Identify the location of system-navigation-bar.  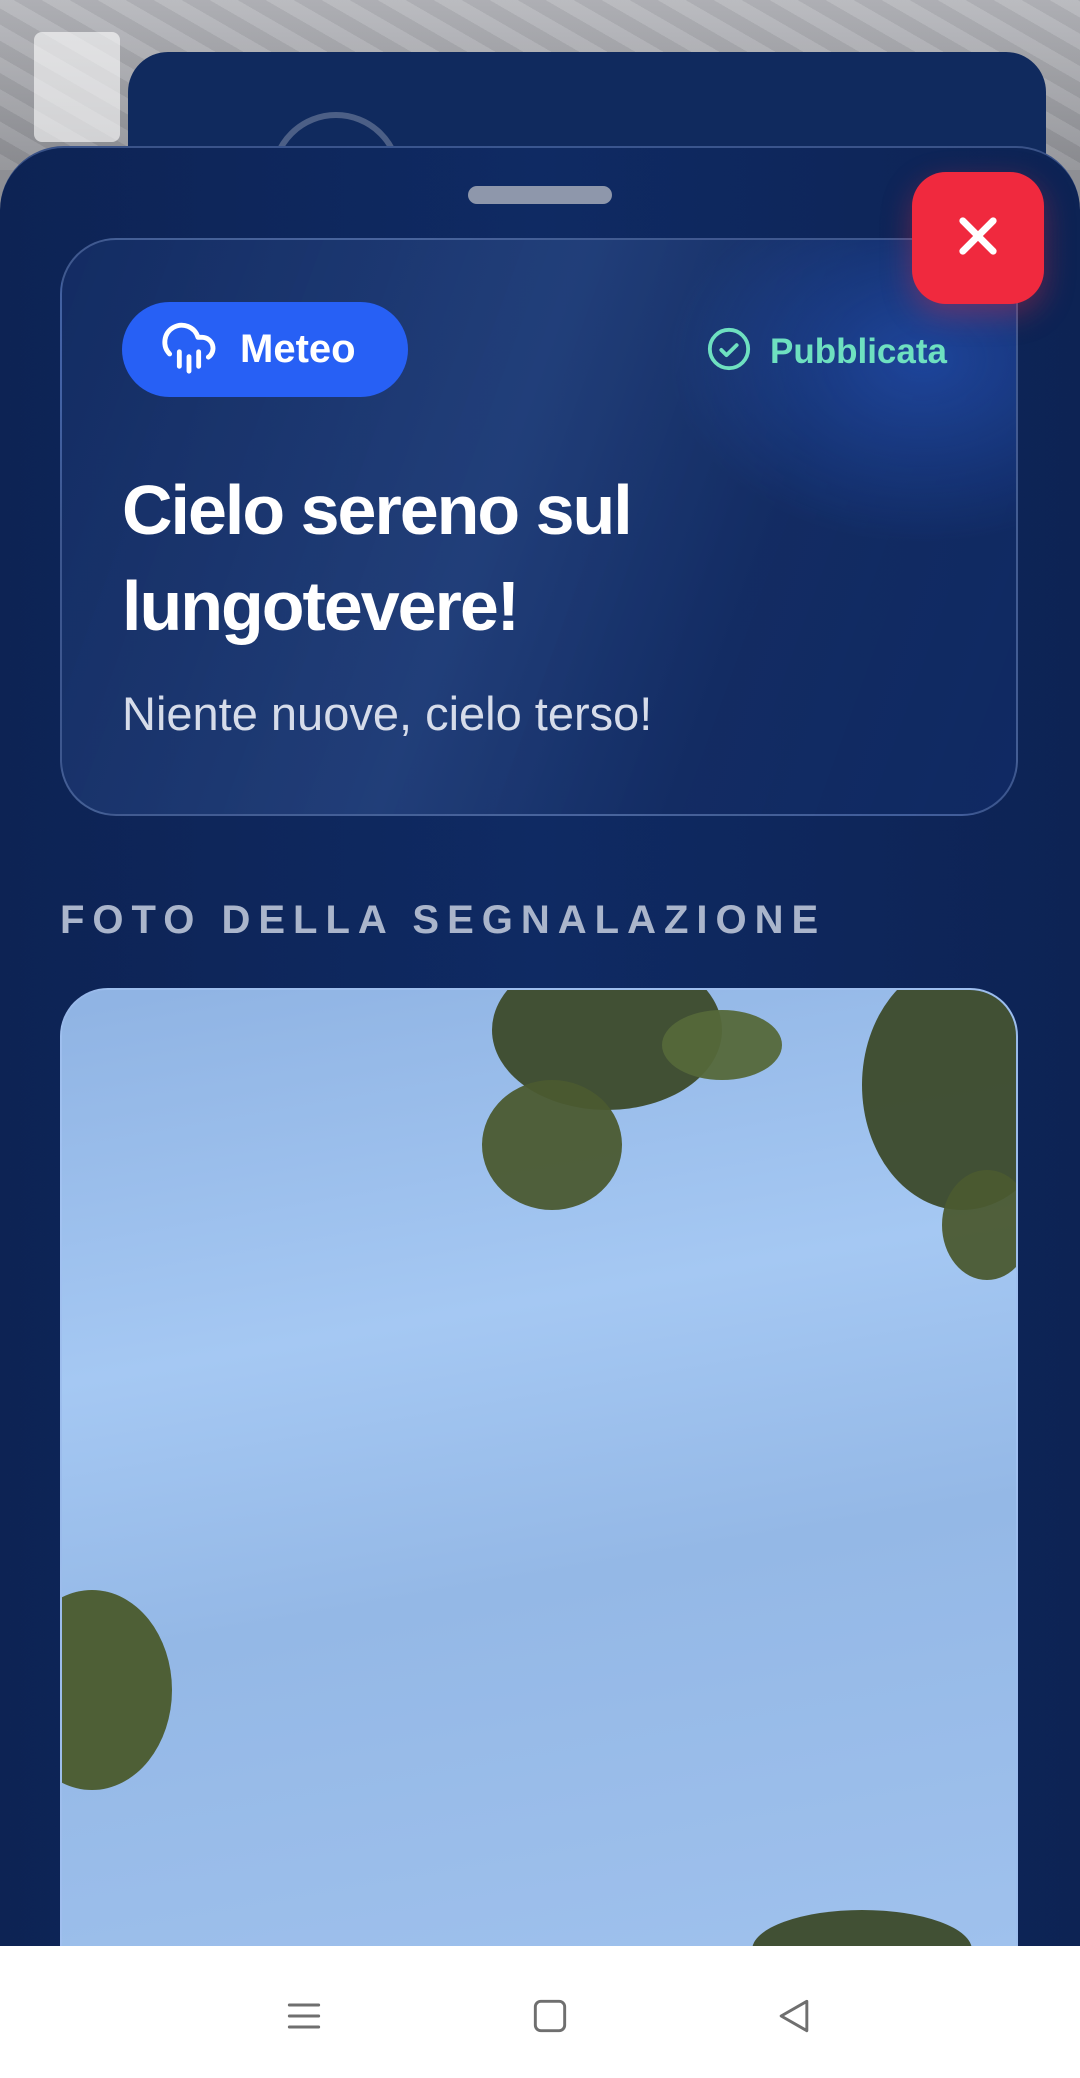
(540, 2012).